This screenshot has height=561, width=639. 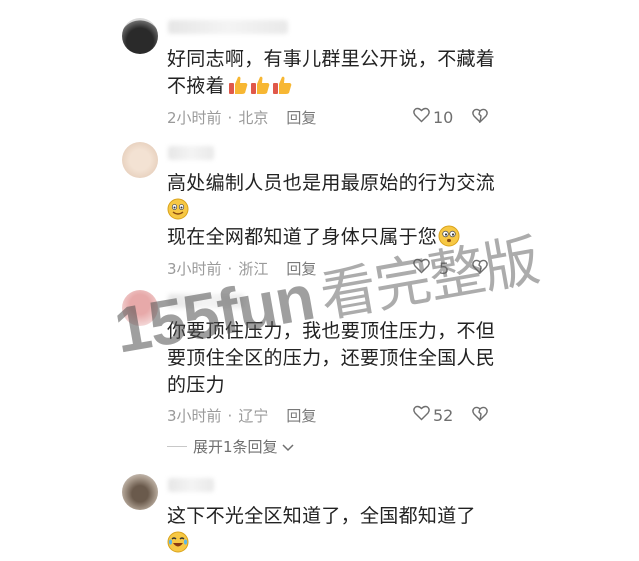 What do you see at coordinates (253, 269) in the screenshot?
I see `location: 浙江` at bounding box center [253, 269].